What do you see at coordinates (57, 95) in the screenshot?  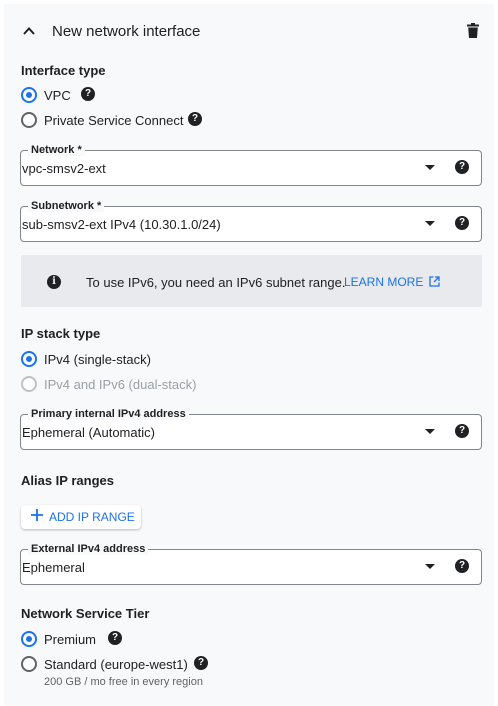 I see `radio-vpc-label: VPC` at bounding box center [57, 95].